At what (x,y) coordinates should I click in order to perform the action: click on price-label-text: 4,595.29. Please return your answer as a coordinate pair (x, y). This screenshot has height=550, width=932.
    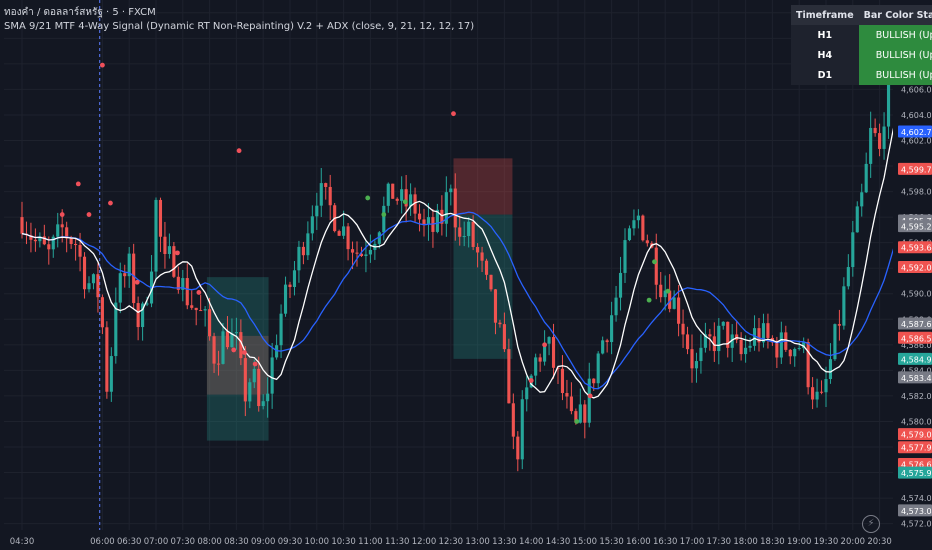
    Looking at the image, I should click on (916, 227).